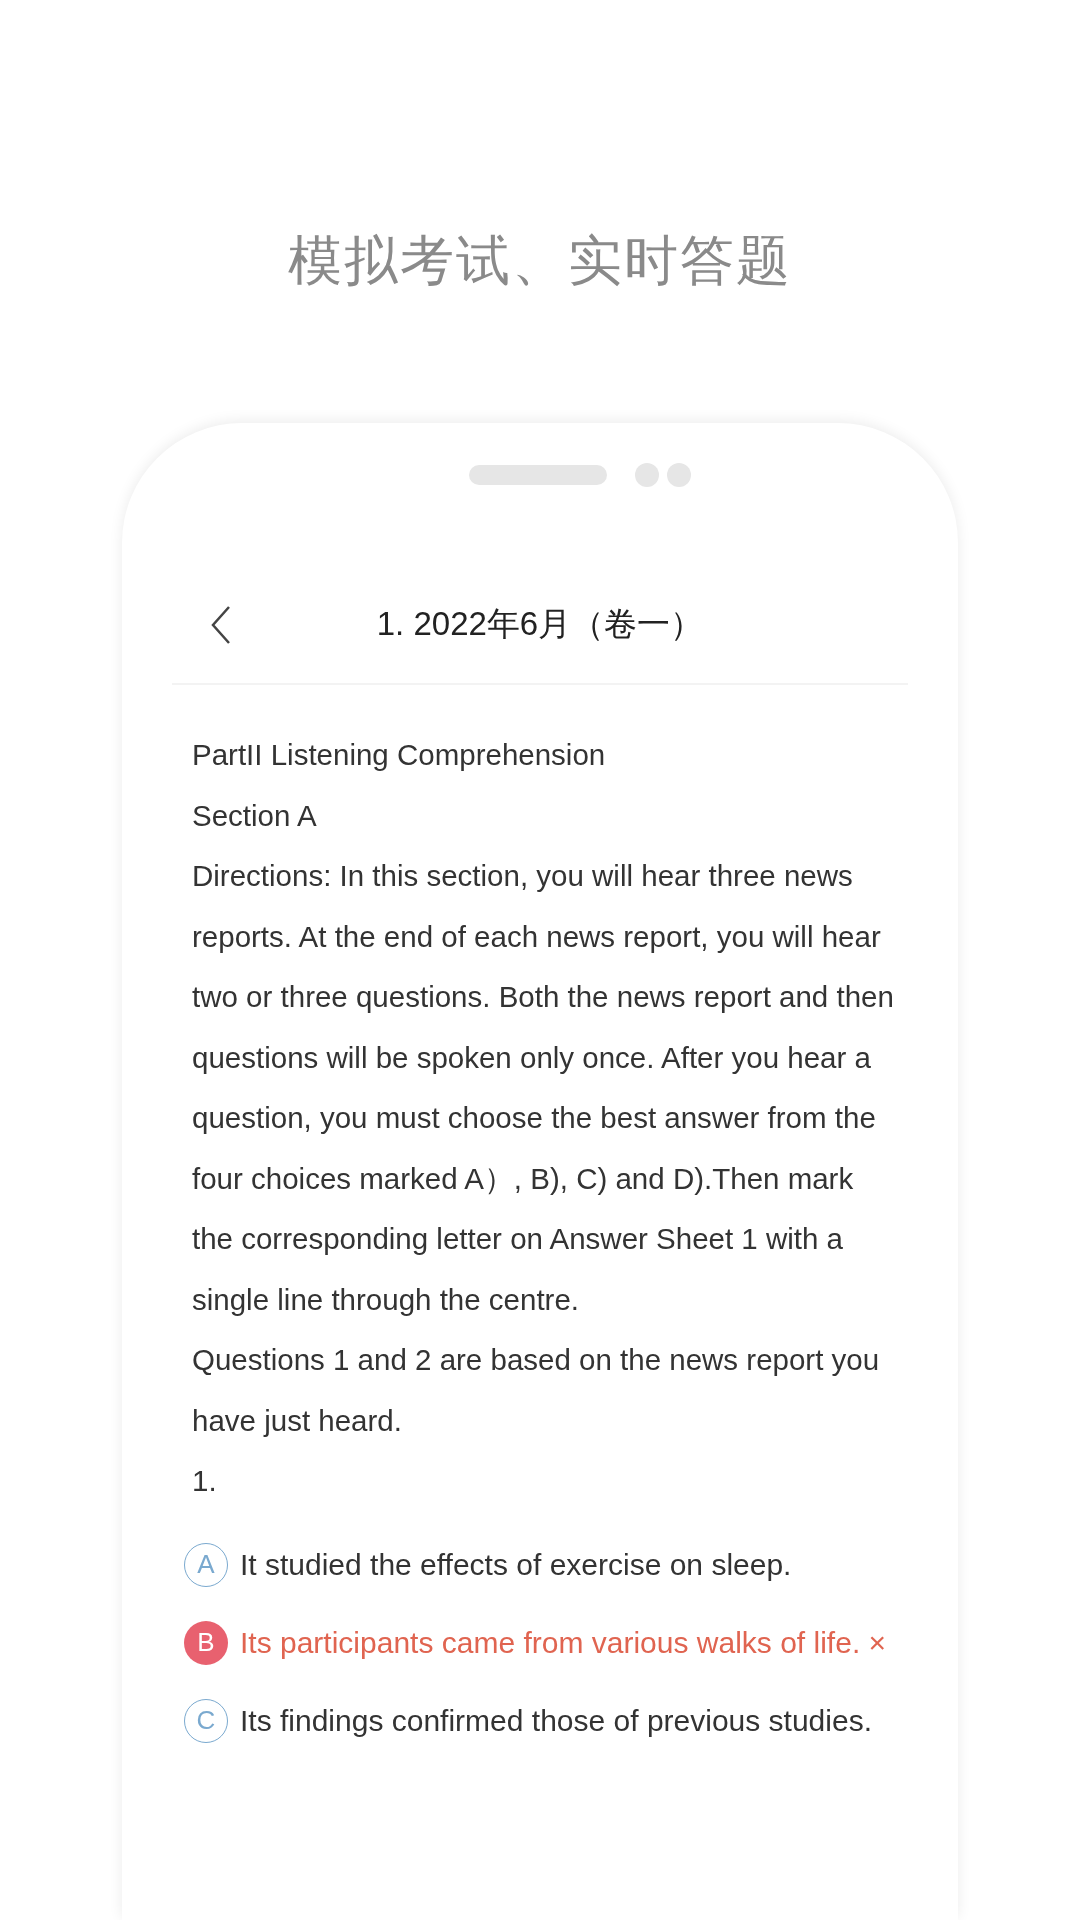 The width and height of the screenshot is (1080, 1920). What do you see at coordinates (221, 624) in the screenshot?
I see `back-button` at bounding box center [221, 624].